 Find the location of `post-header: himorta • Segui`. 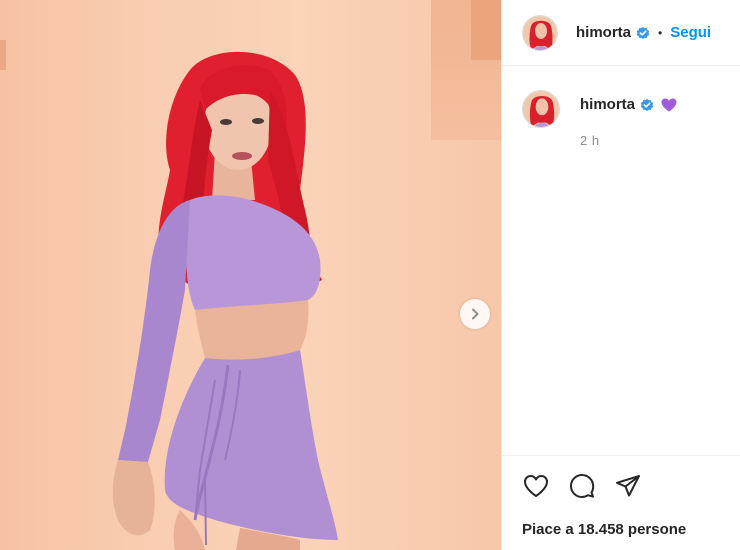

post-header: himorta • Segui is located at coordinates (621, 33).